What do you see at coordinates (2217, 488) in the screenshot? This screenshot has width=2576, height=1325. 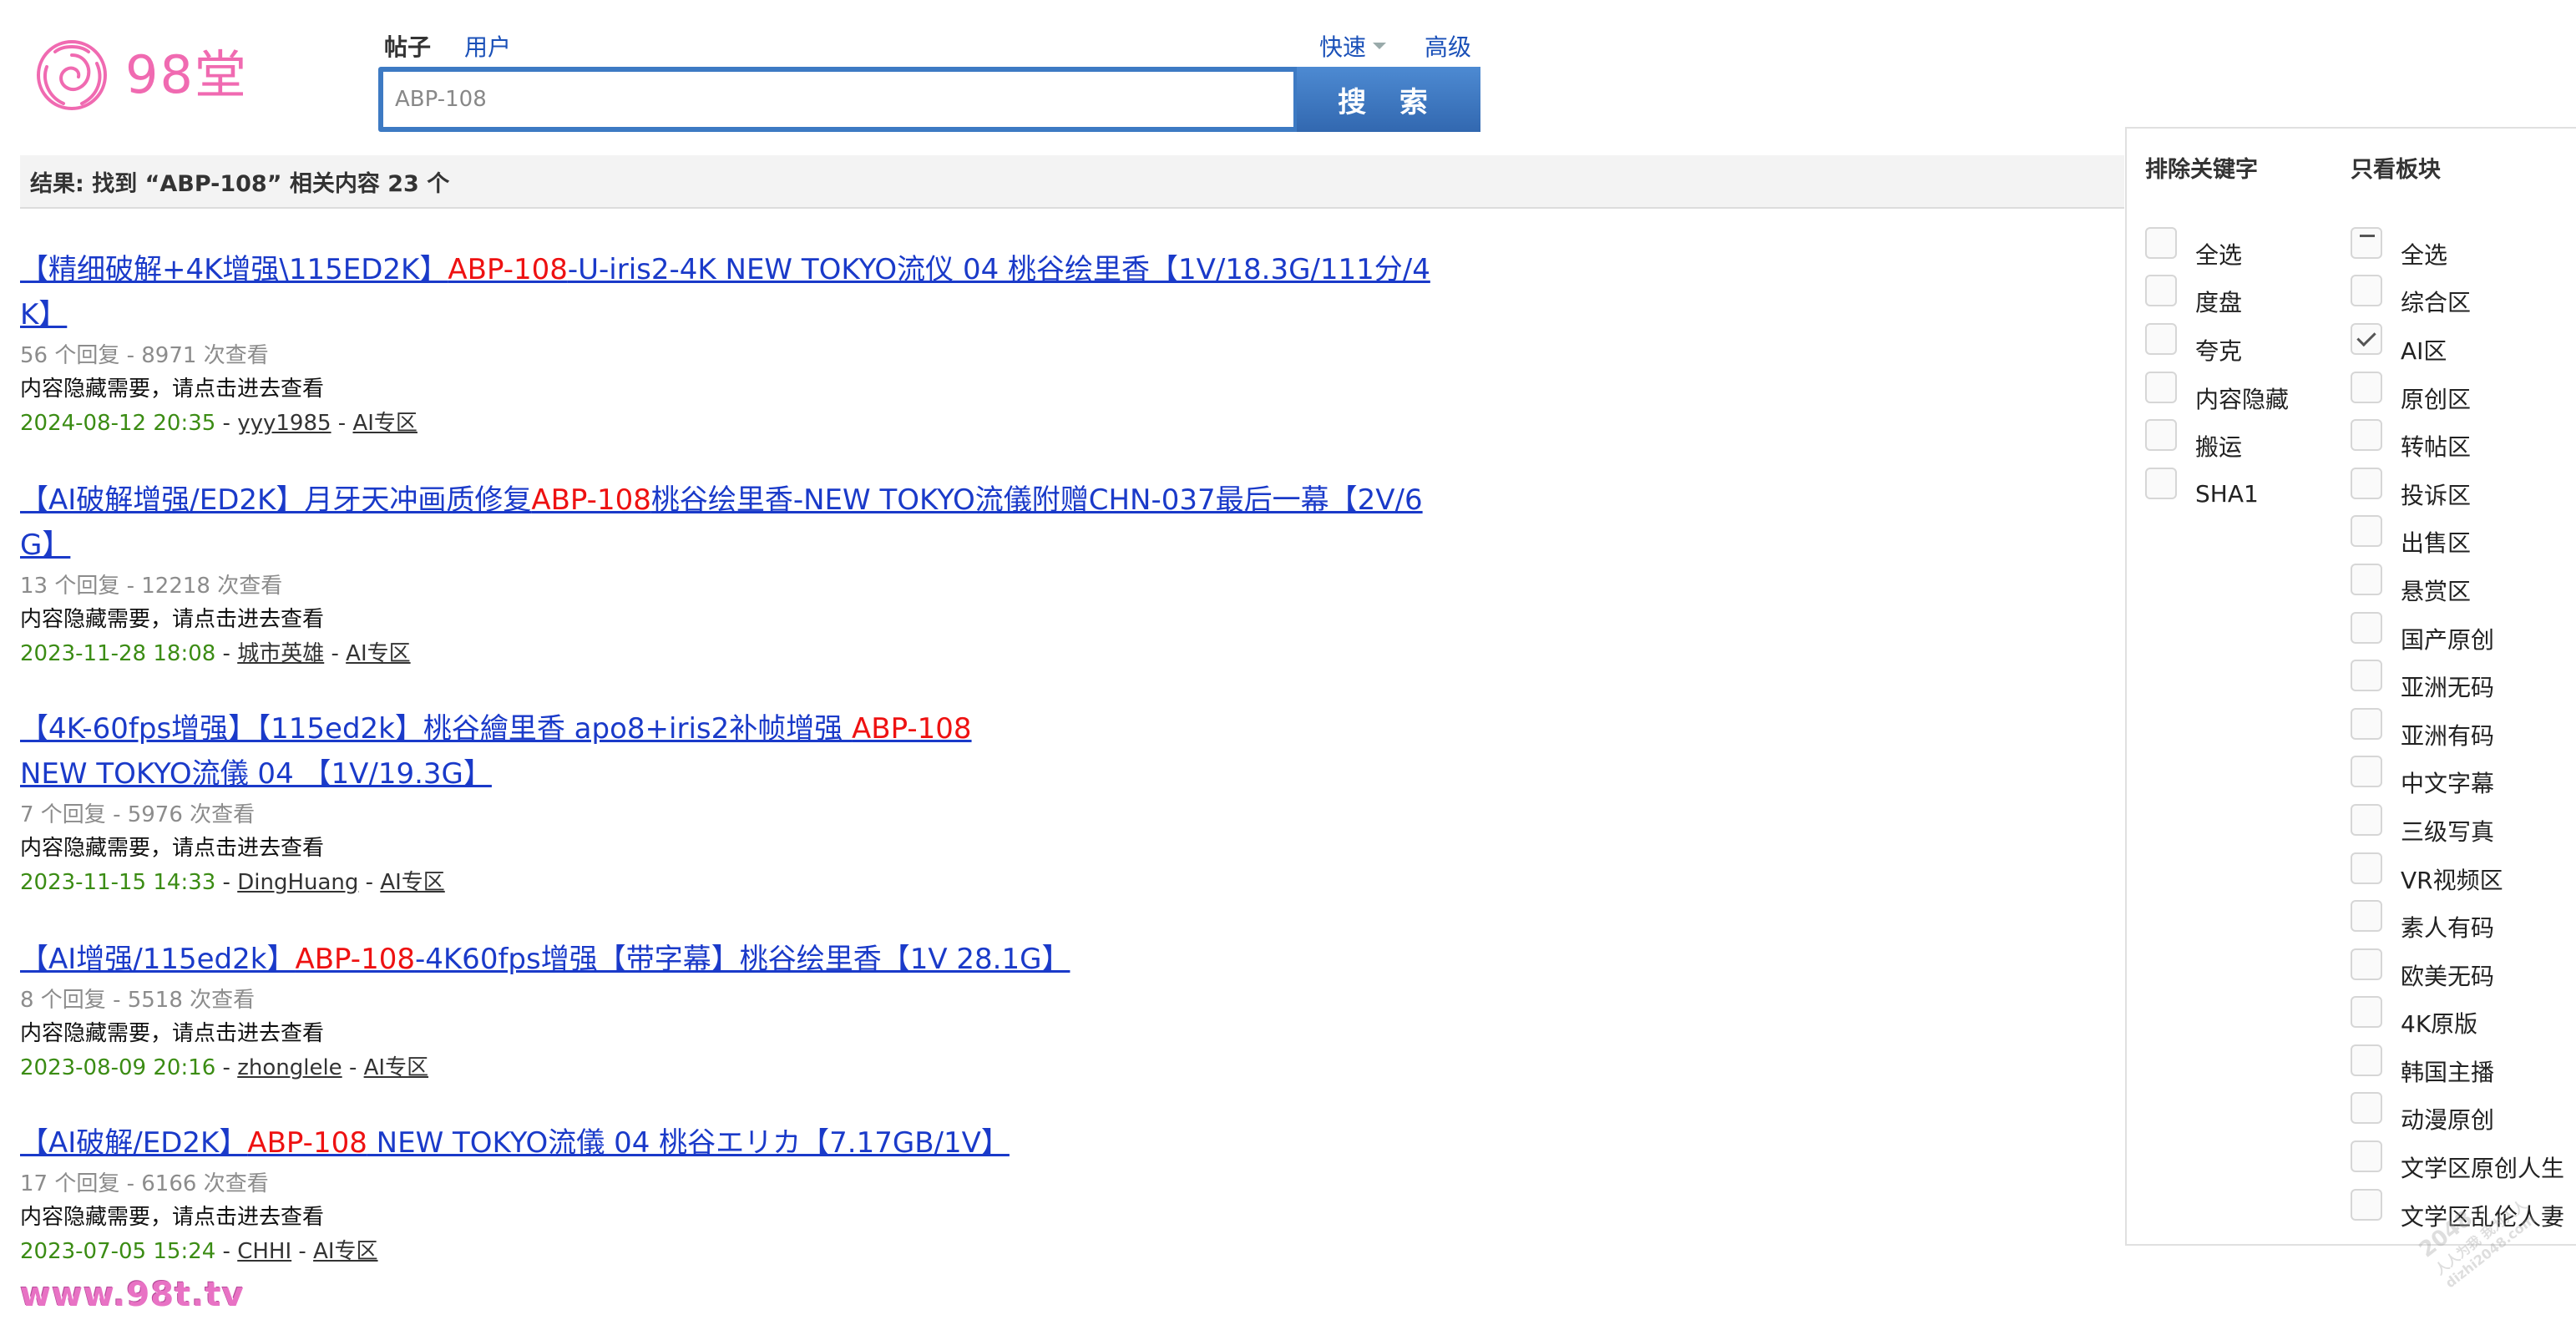 I see `exclude-option: SHA1` at bounding box center [2217, 488].